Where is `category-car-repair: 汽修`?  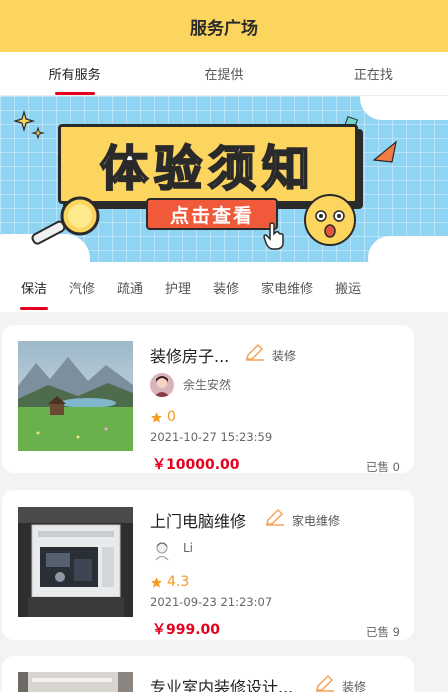 category-car-repair: 汽修 is located at coordinates (82, 287).